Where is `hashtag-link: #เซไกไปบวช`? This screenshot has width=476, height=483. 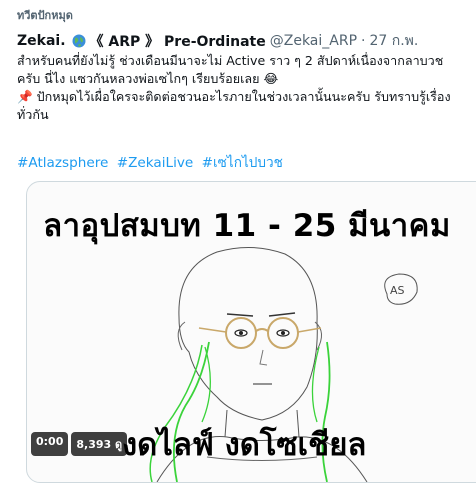
hashtag-link: #เซไกไปบวช is located at coordinates (242, 163).